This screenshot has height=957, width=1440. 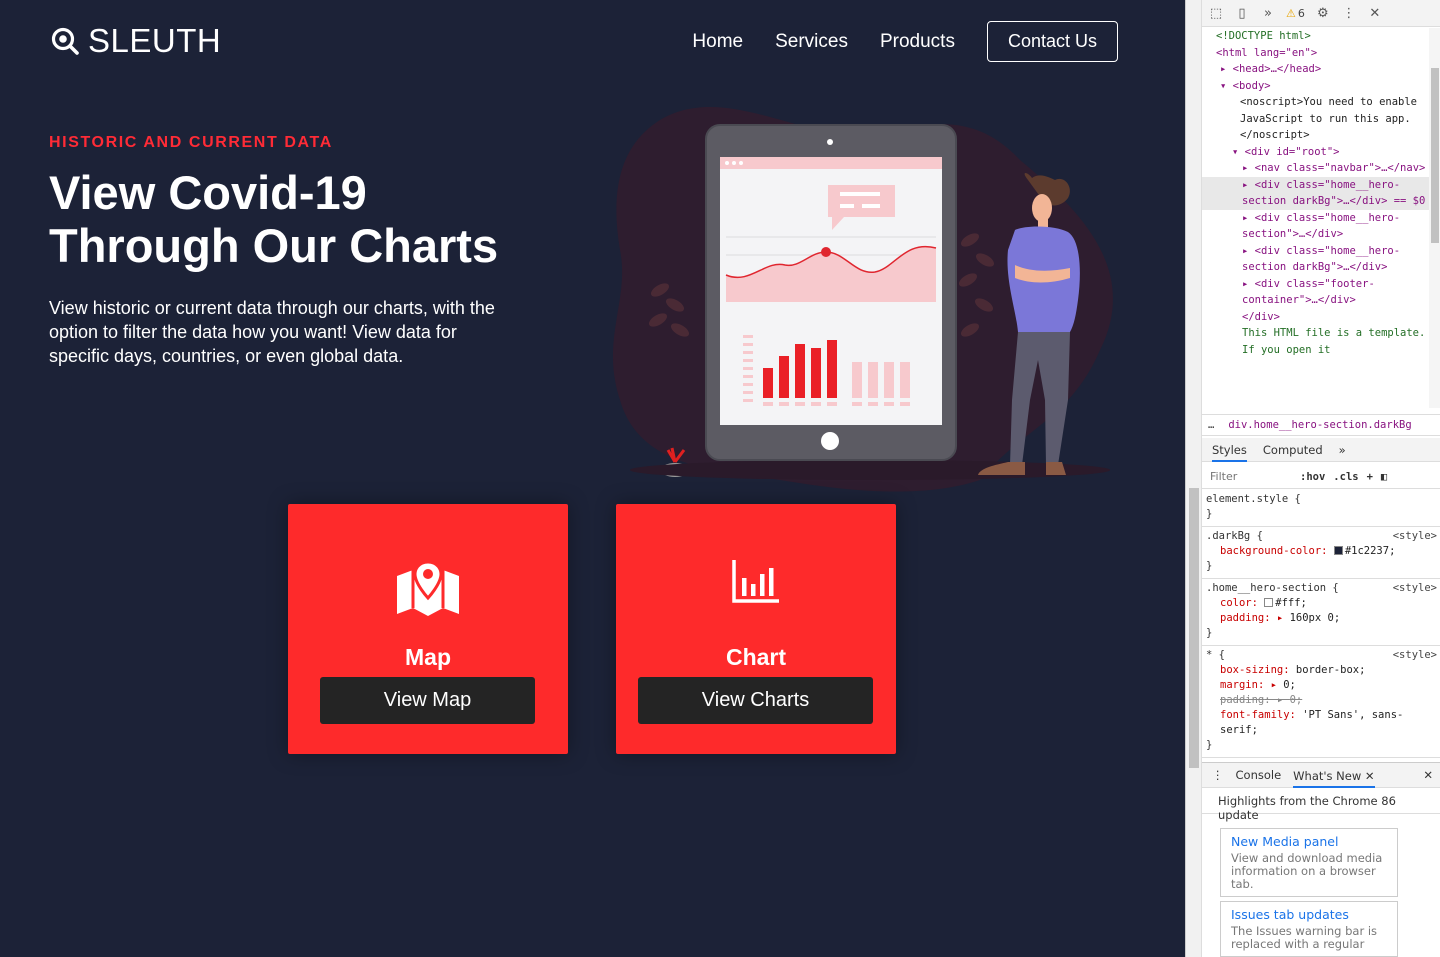 I want to click on news-title: New Media panel, so click(x=1309, y=841).